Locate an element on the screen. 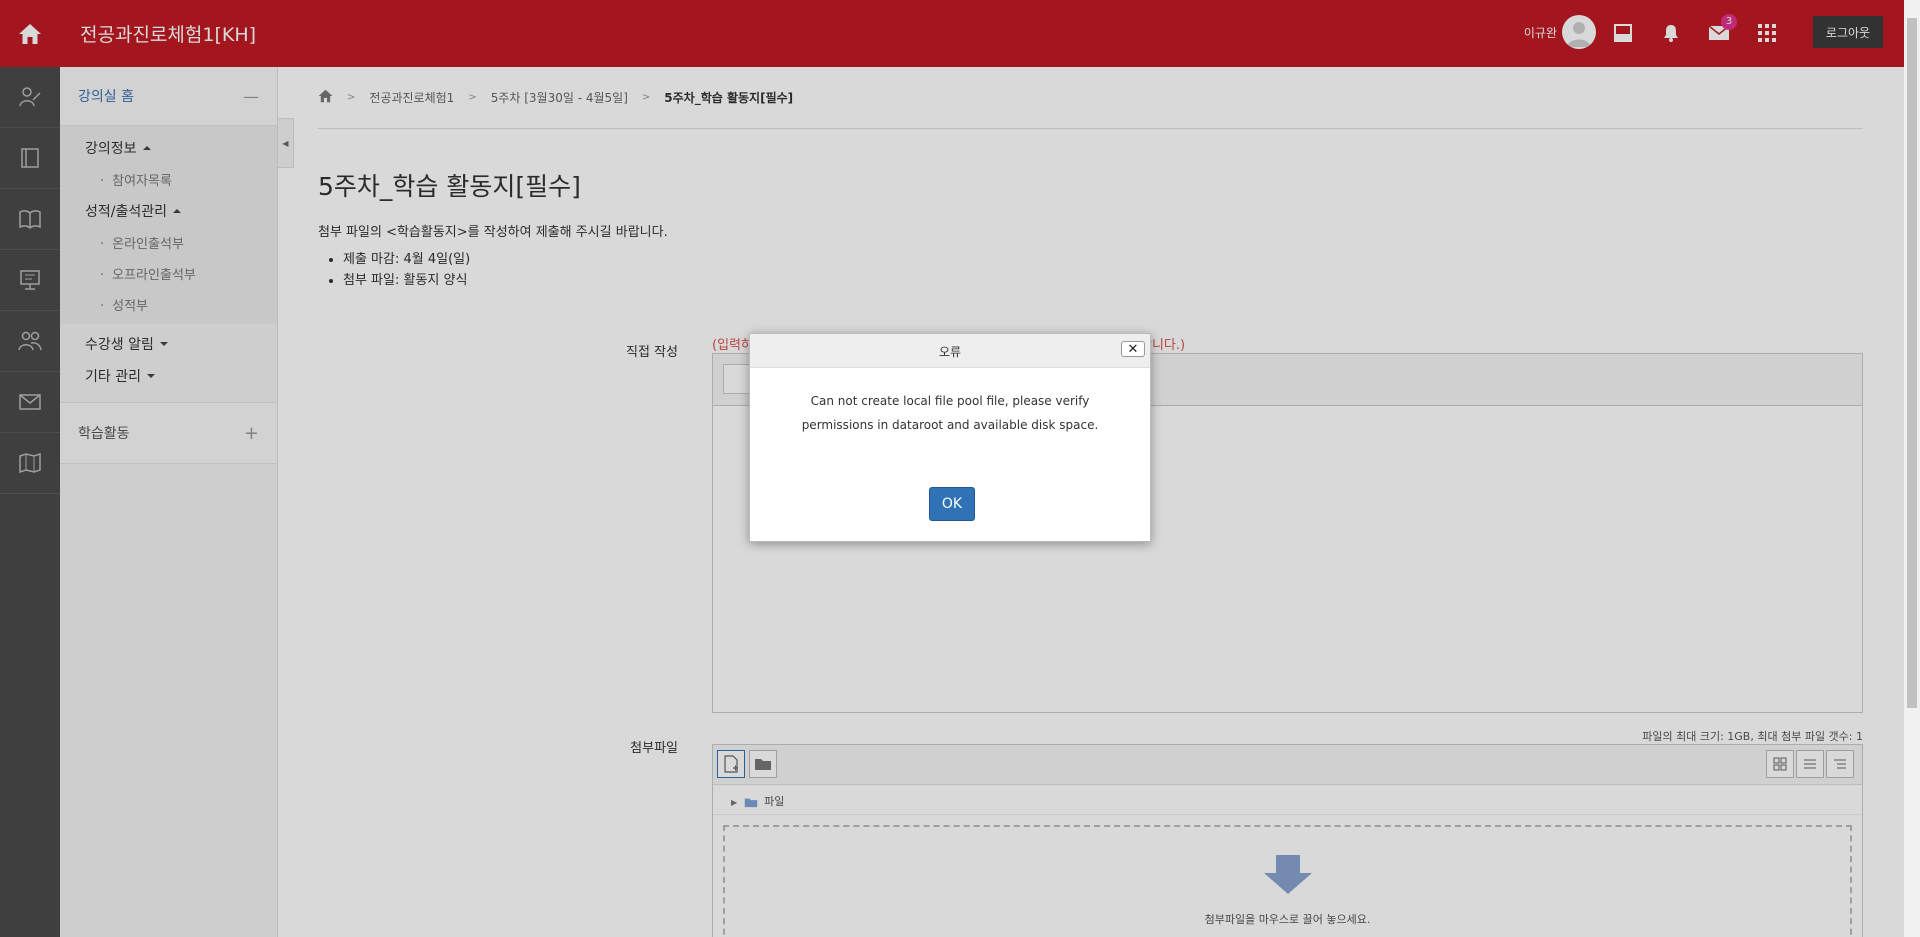 This screenshot has width=1920, height=937. page-scrollbar is located at coordinates (1912, 468).